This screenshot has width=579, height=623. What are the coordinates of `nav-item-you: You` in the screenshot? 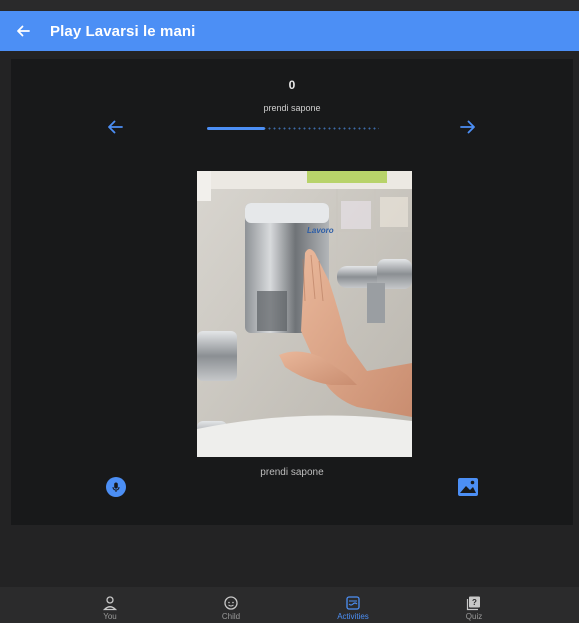 It's located at (110, 605).